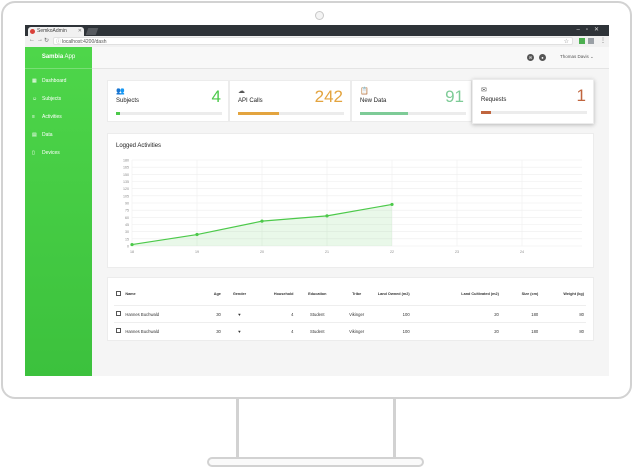 The image size is (635, 470). I want to click on user-avatar-icon: ●, so click(542, 57).